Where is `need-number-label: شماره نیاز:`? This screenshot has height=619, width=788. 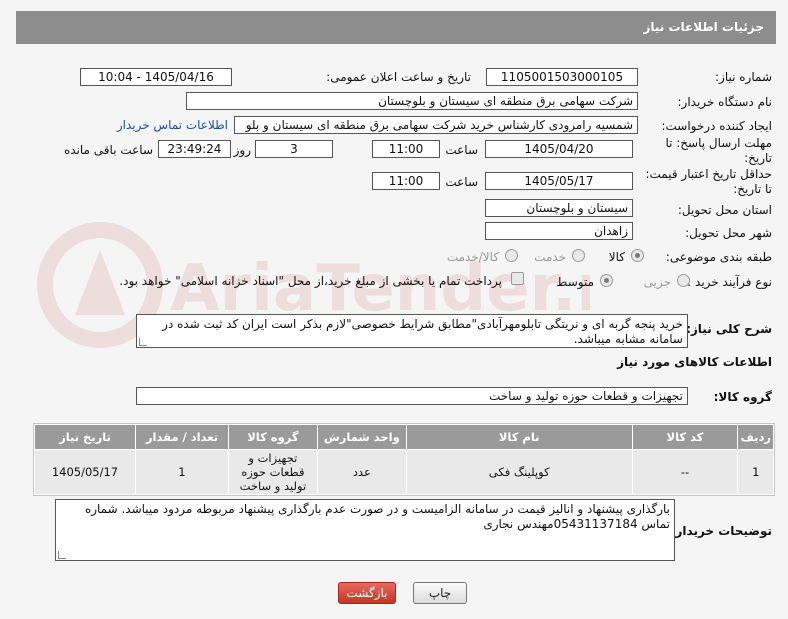 need-number-label: شماره نیاز: is located at coordinates (743, 77).